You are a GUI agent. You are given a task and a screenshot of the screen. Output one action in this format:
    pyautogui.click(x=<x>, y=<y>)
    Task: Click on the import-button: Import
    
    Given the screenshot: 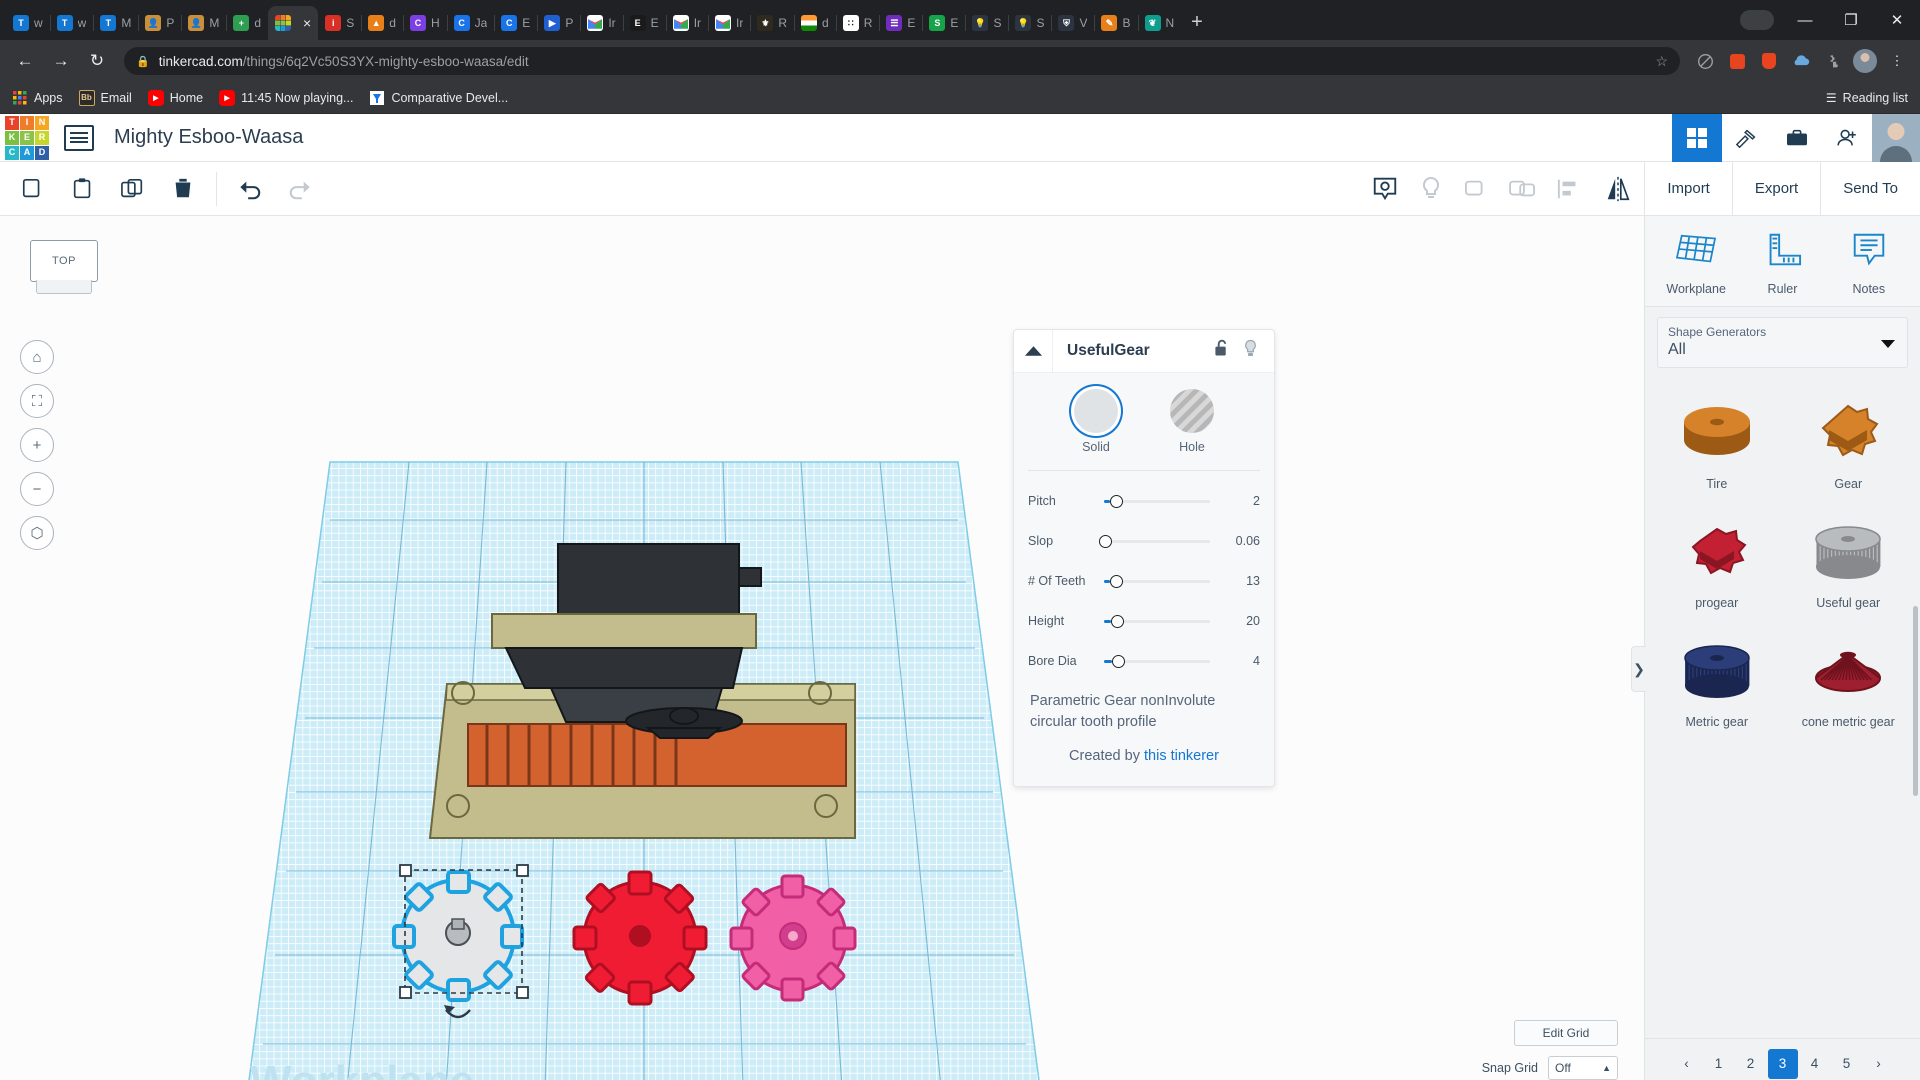 What is the action you would take?
    pyautogui.click(x=1688, y=188)
    